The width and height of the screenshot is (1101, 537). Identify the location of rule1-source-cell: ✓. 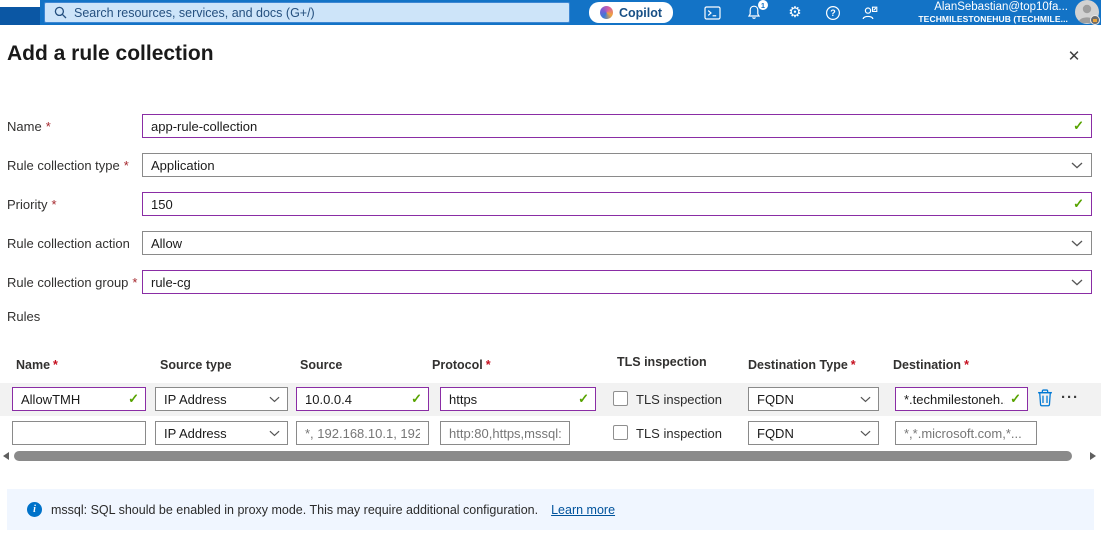
(362, 399).